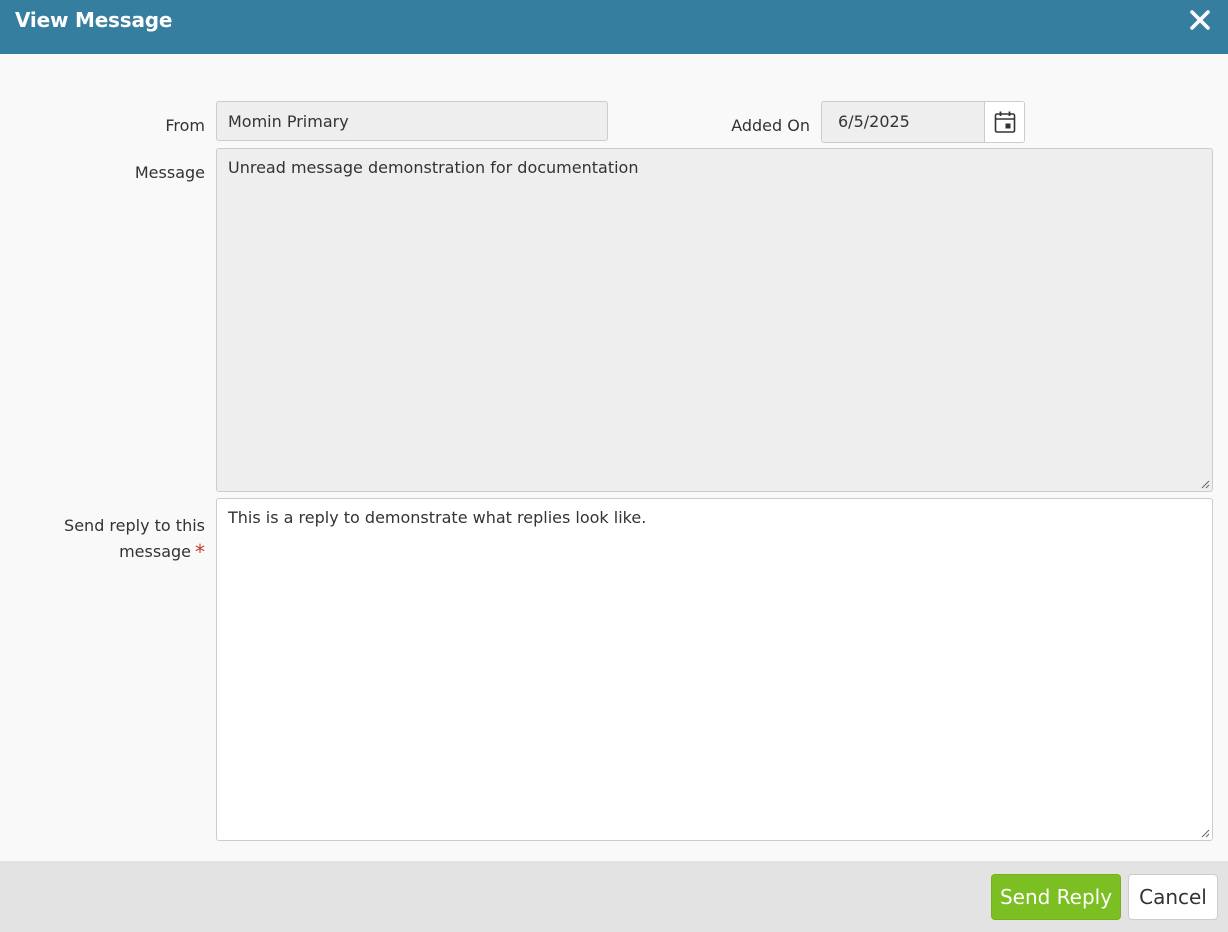  I want to click on calendar-button, so click(1004, 122).